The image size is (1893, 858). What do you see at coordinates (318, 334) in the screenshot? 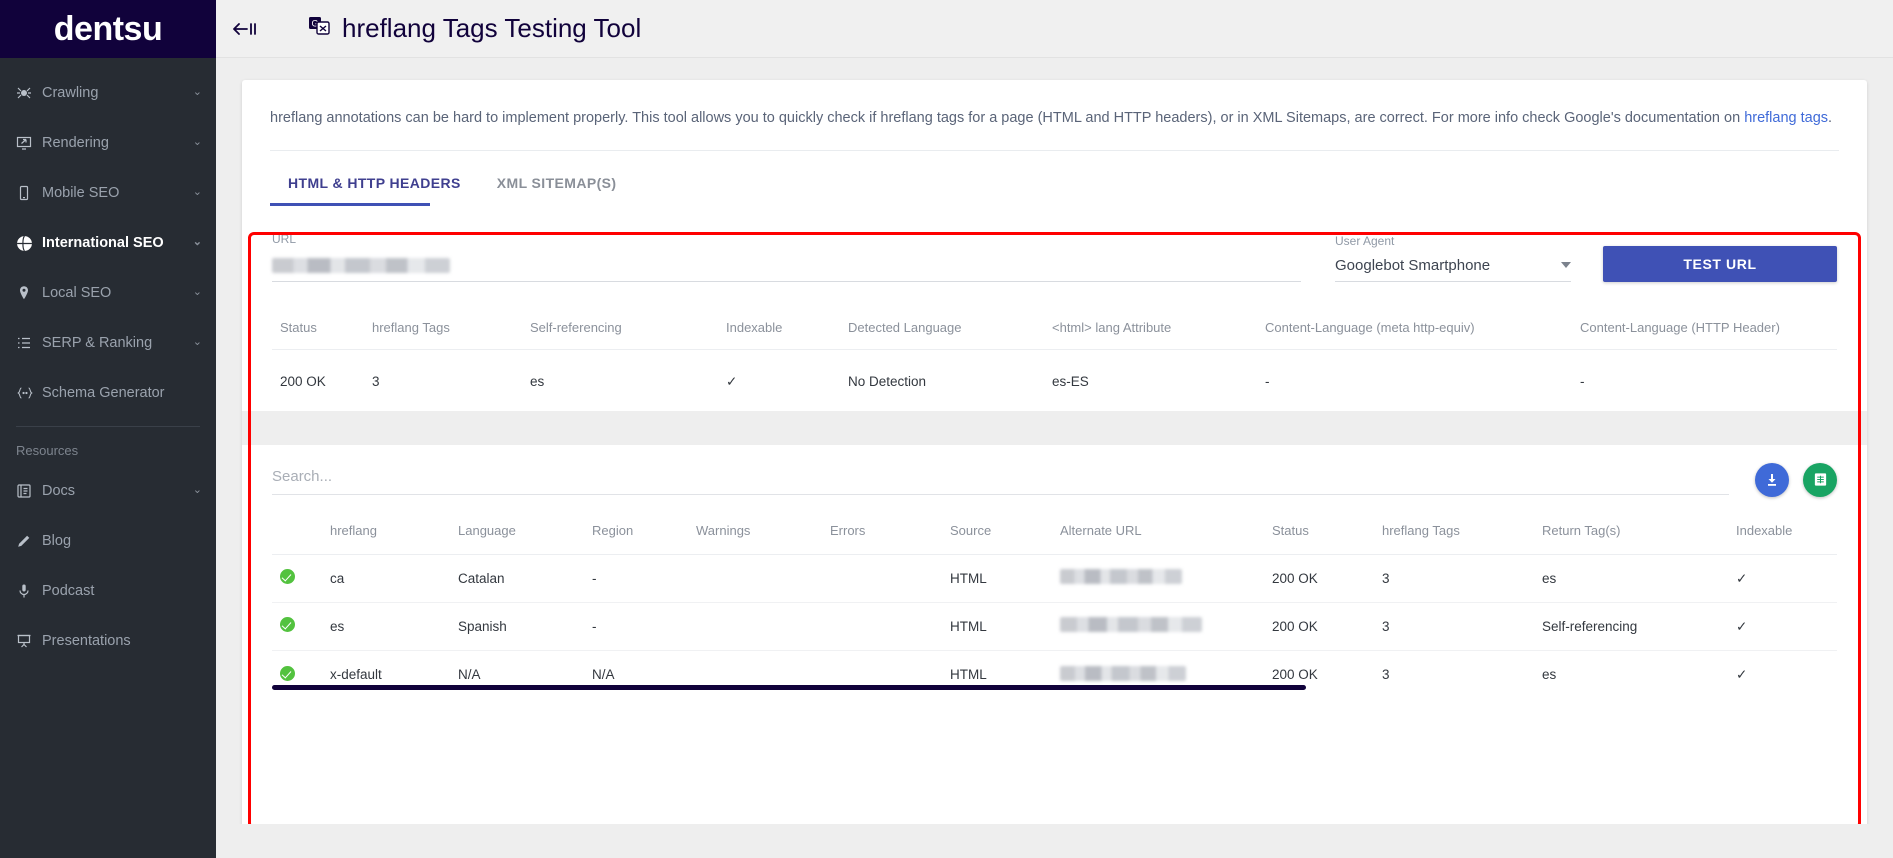
I see `col-status: Status` at bounding box center [318, 334].